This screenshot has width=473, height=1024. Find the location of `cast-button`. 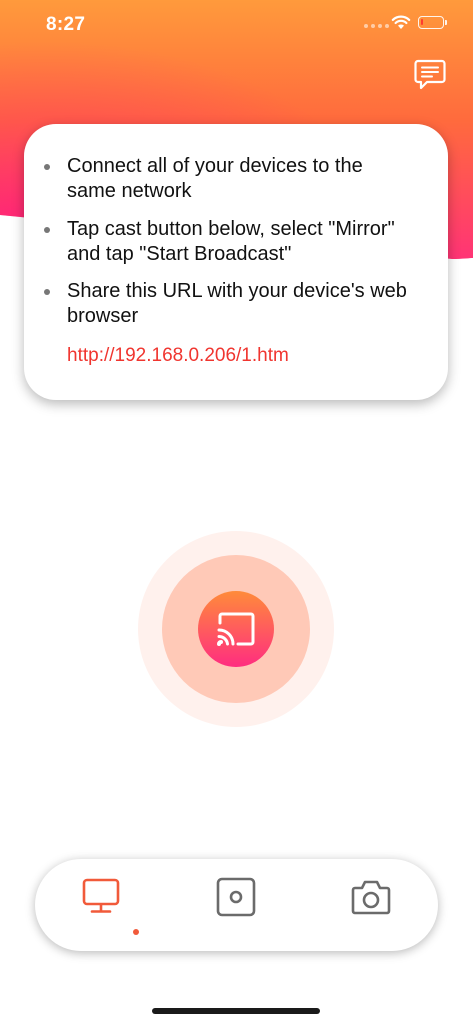

cast-button is located at coordinates (236, 629).